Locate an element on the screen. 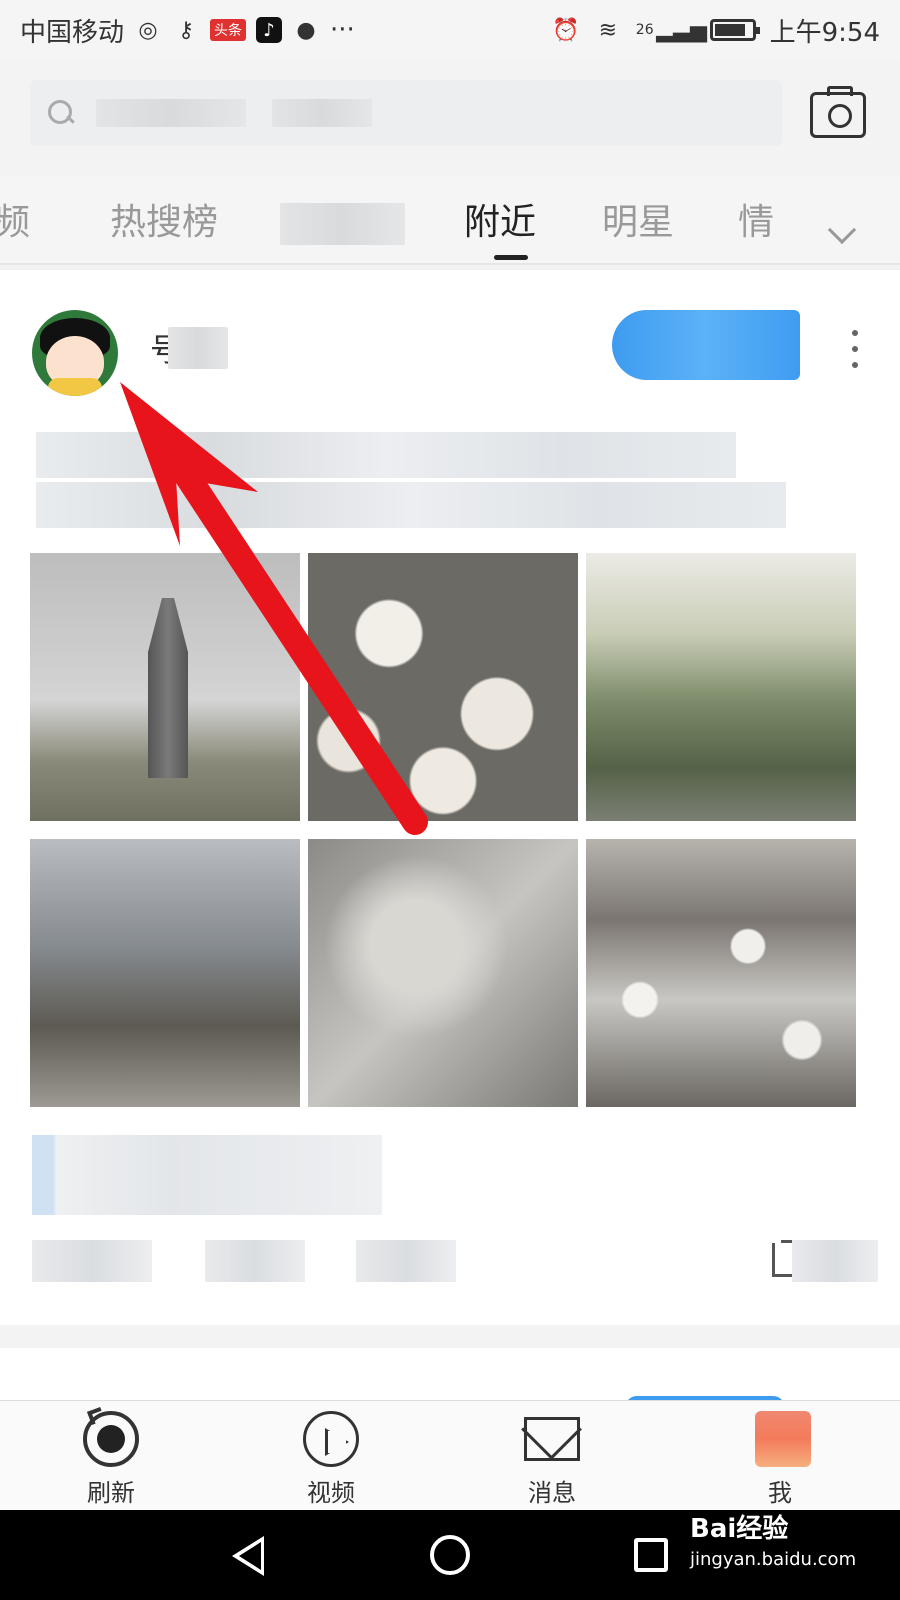  back-icon is located at coordinates (248, 1556).